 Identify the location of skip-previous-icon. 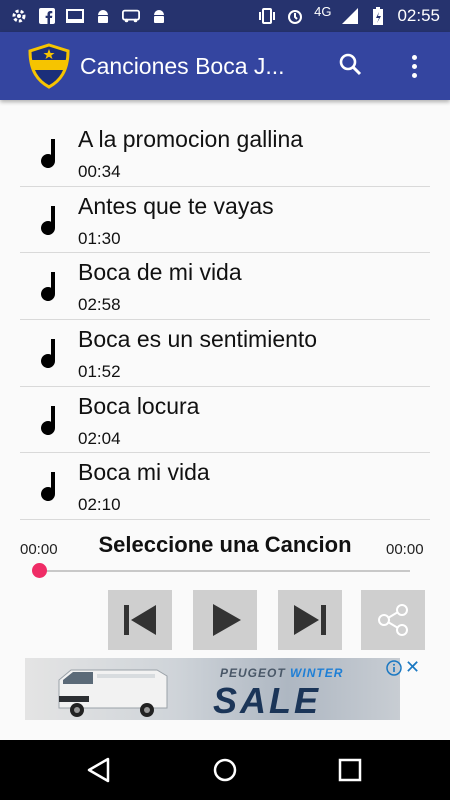
(140, 620).